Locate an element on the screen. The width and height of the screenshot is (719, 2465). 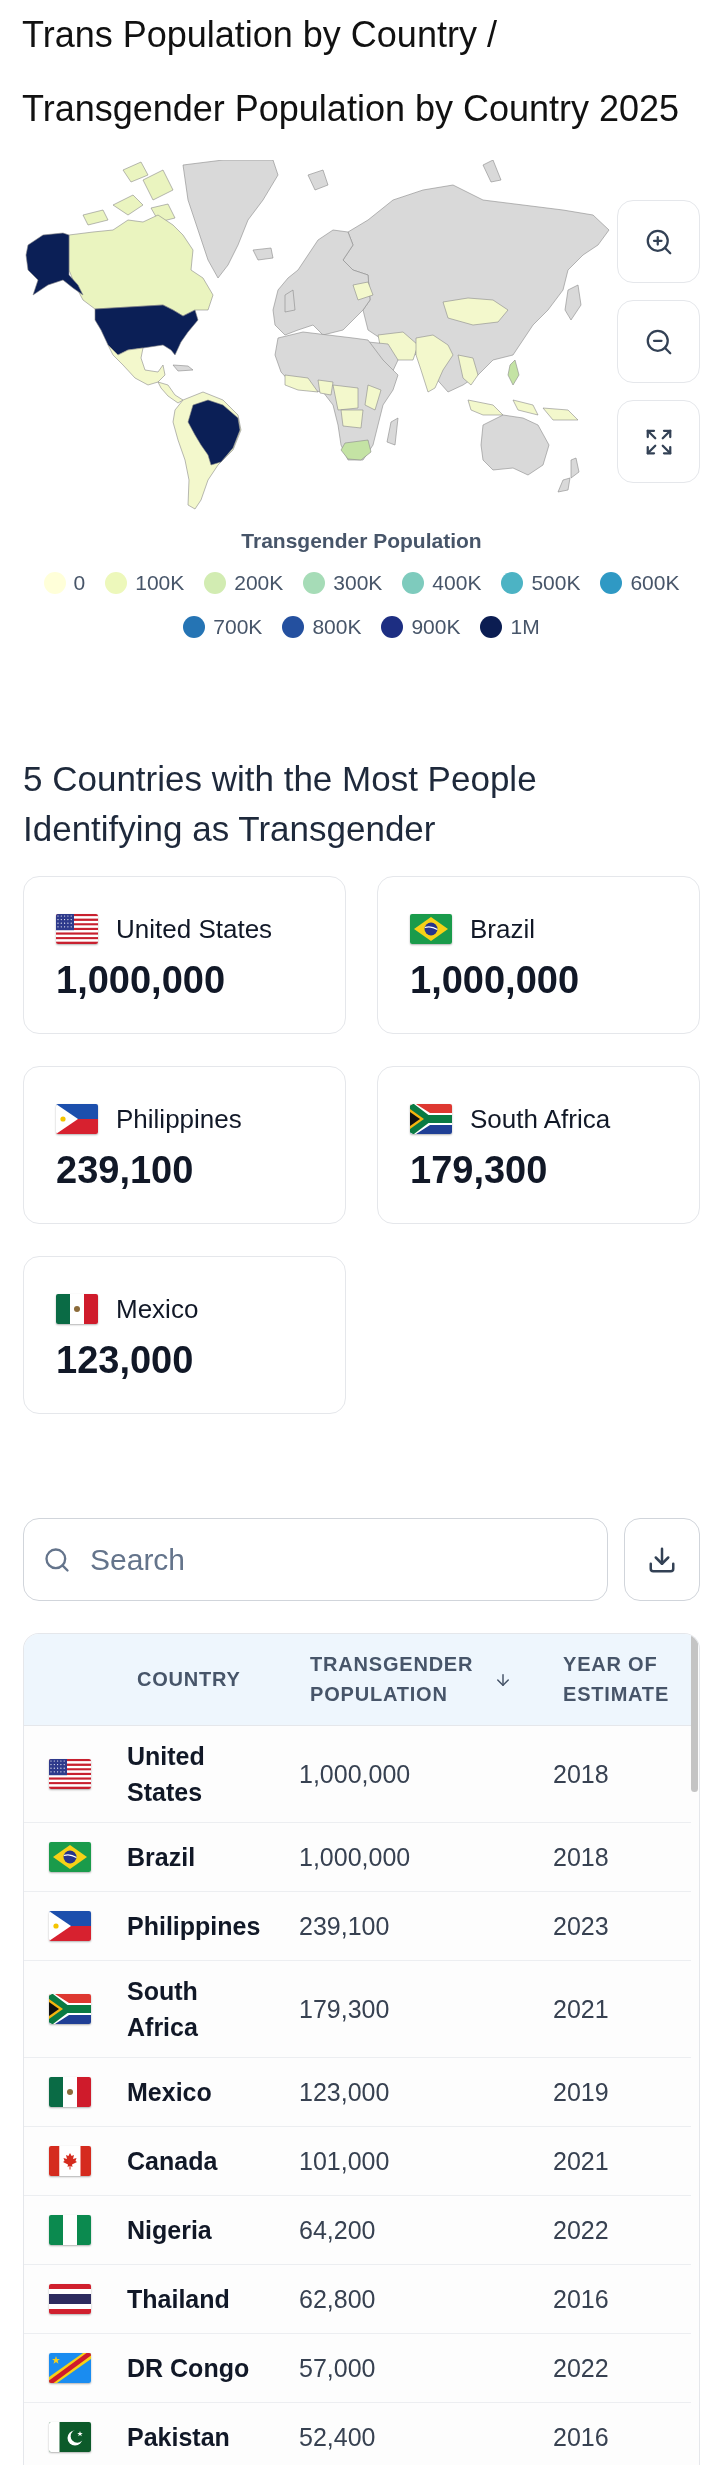
legend-label: 400K is located at coordinates (457, 583).